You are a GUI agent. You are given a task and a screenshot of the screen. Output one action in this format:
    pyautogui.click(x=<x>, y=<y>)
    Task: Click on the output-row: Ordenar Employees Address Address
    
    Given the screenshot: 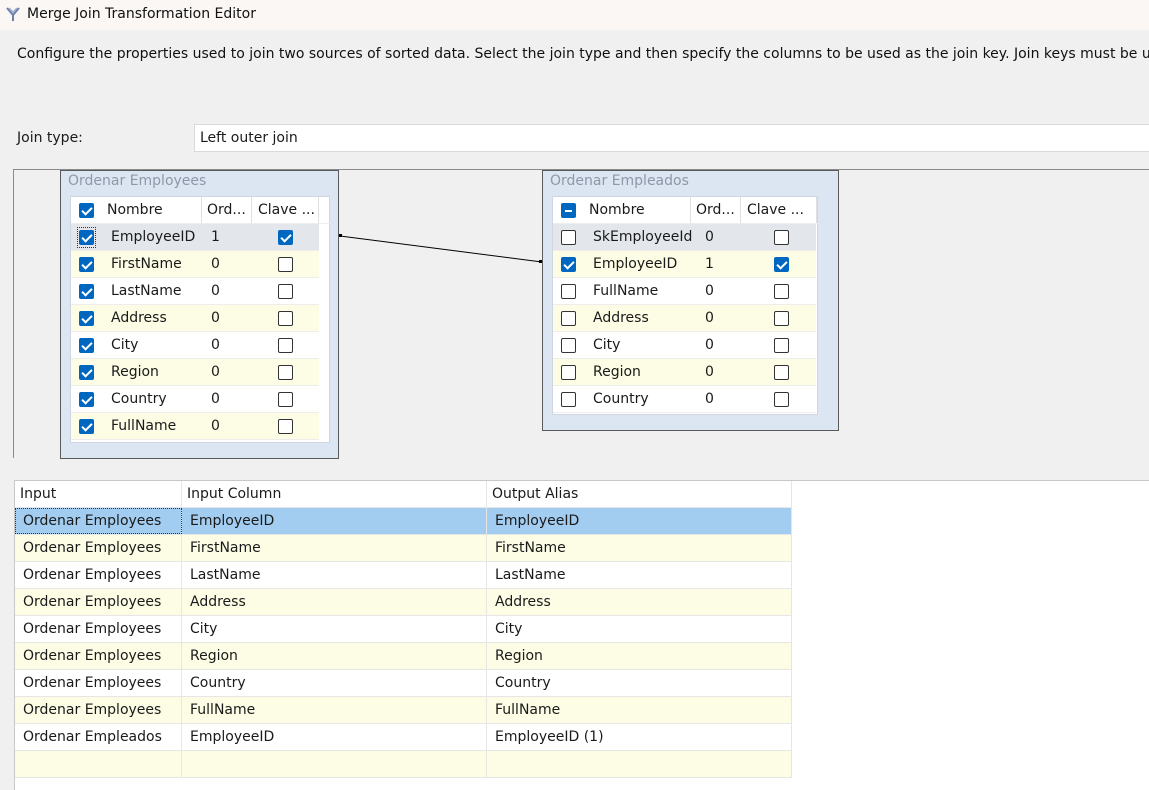 What is the action you would take?
    pyautogui.click(x=403, y=602)
    